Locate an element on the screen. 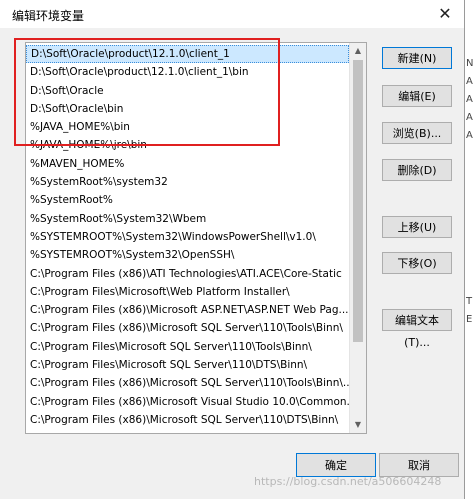 Image resolution: width=474 pixels, height=499 pixels. new-button: 新建(N) is located at coordinates (417, 58).